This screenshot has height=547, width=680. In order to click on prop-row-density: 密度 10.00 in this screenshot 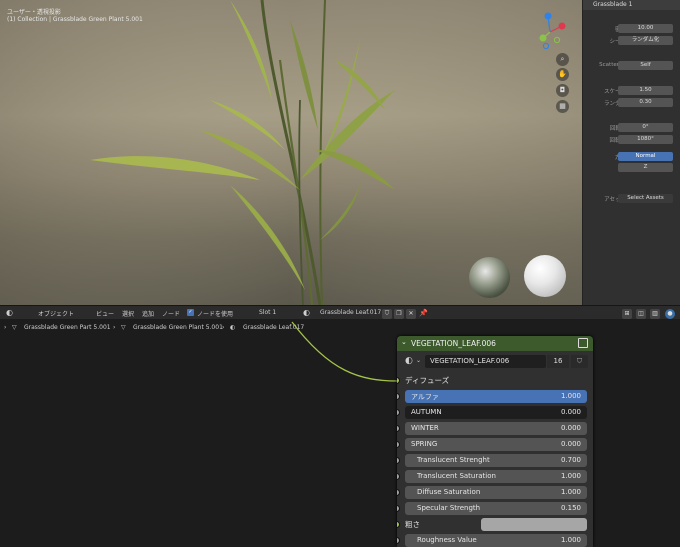, I will do `click(631, 29)`.